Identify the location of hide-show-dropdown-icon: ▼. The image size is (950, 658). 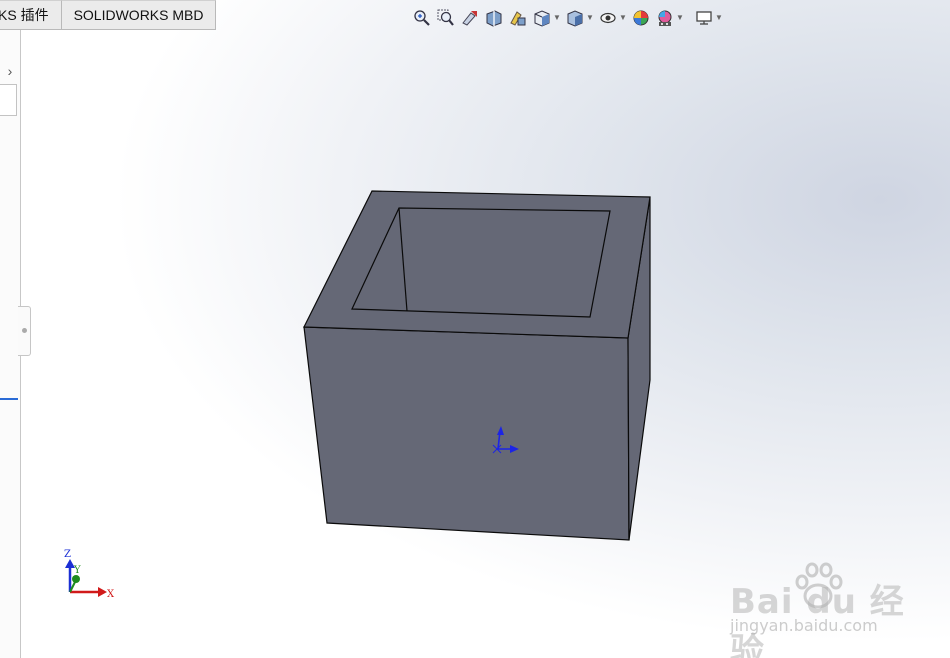
(623, 18).